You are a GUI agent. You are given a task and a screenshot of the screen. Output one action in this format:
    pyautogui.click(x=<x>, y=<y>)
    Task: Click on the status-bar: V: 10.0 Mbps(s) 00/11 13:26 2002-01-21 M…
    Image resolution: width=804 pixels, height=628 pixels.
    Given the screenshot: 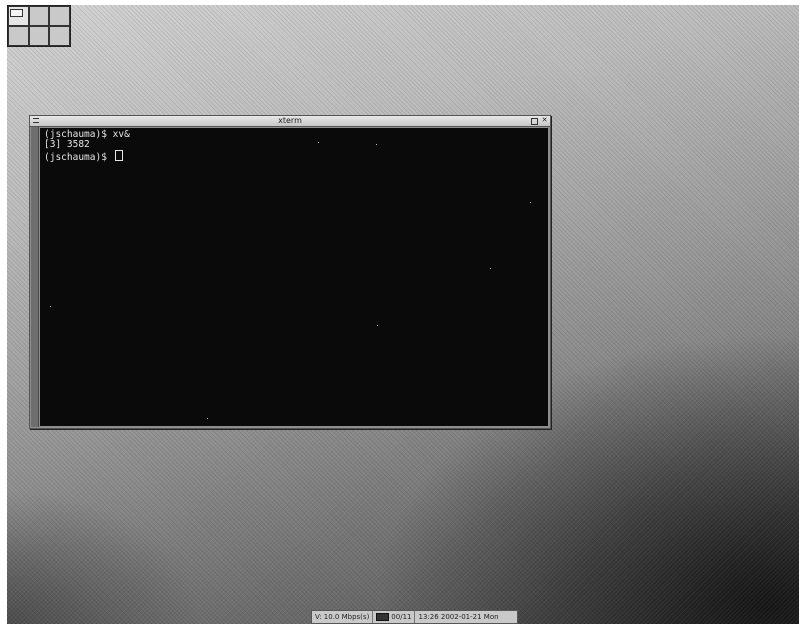 What is the action you would take?
    pyautogui.click(x=414, y=617)
    